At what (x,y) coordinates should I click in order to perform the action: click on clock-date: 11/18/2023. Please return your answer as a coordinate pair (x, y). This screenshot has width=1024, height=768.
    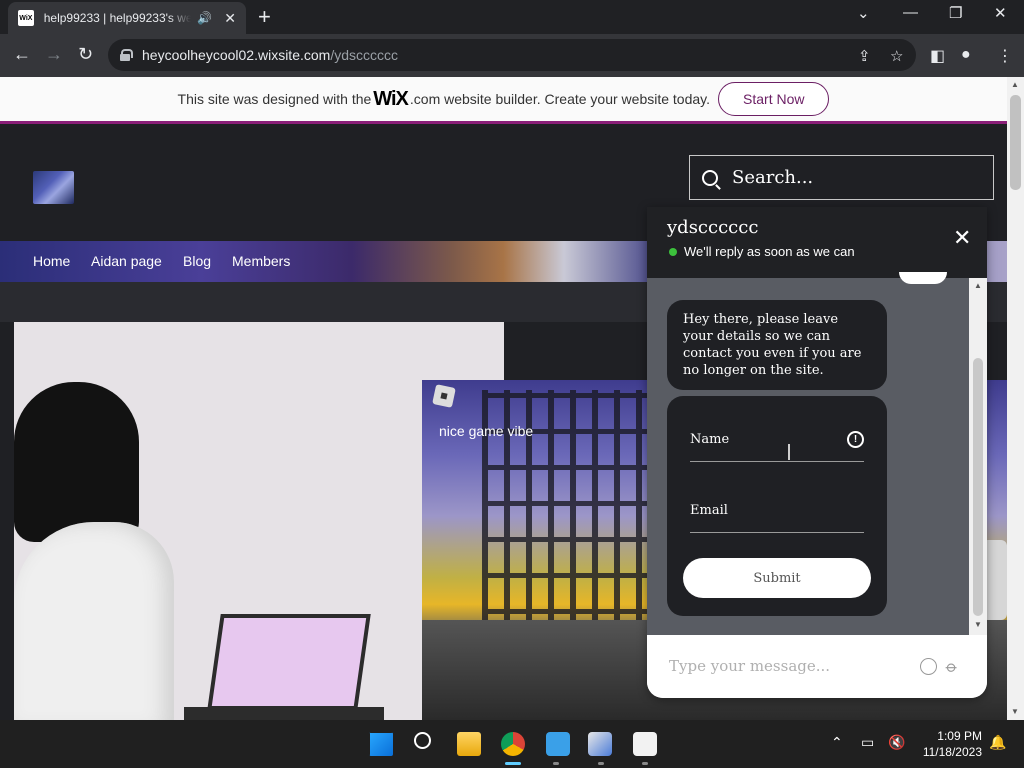
    Looking at the image, I should click on (952, 752).